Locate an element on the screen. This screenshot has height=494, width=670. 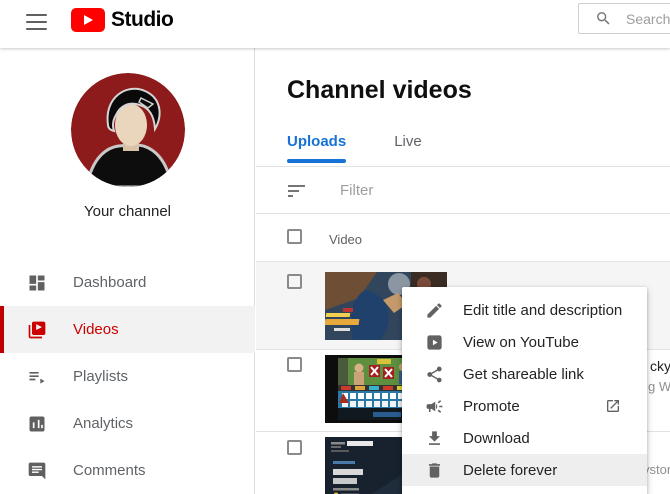
menu-item-promote: Promote is located at coordinates (524, 406).